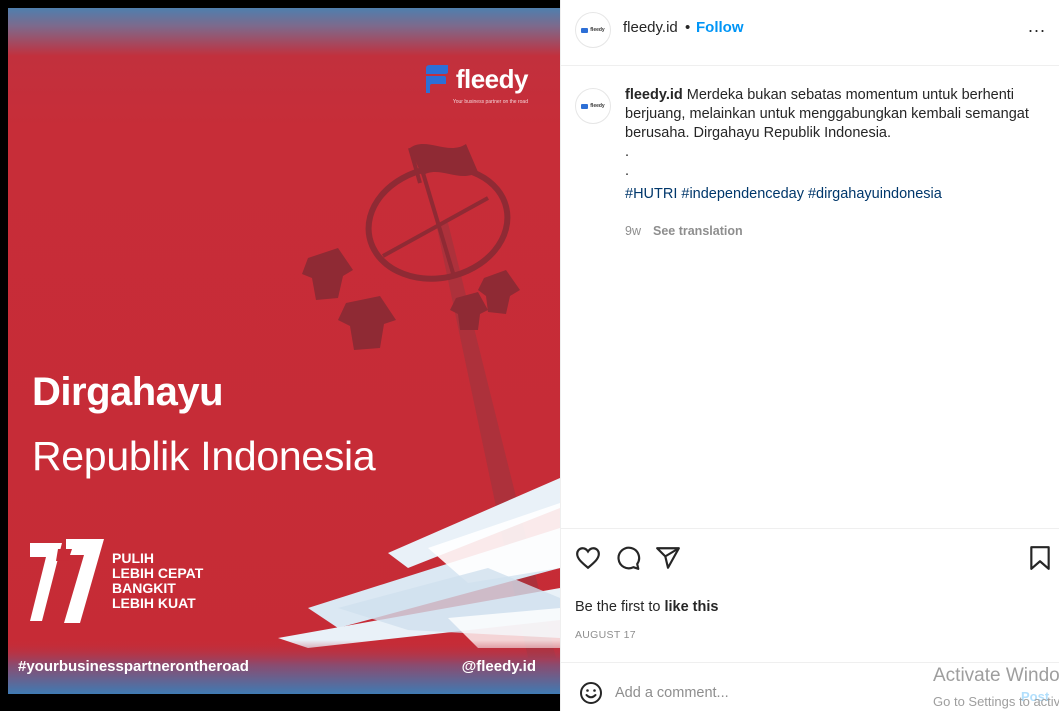 The height and width of the screenshot is (711, 1059). I want to click on caption-meta: 9w See translation, so click(684, 231).